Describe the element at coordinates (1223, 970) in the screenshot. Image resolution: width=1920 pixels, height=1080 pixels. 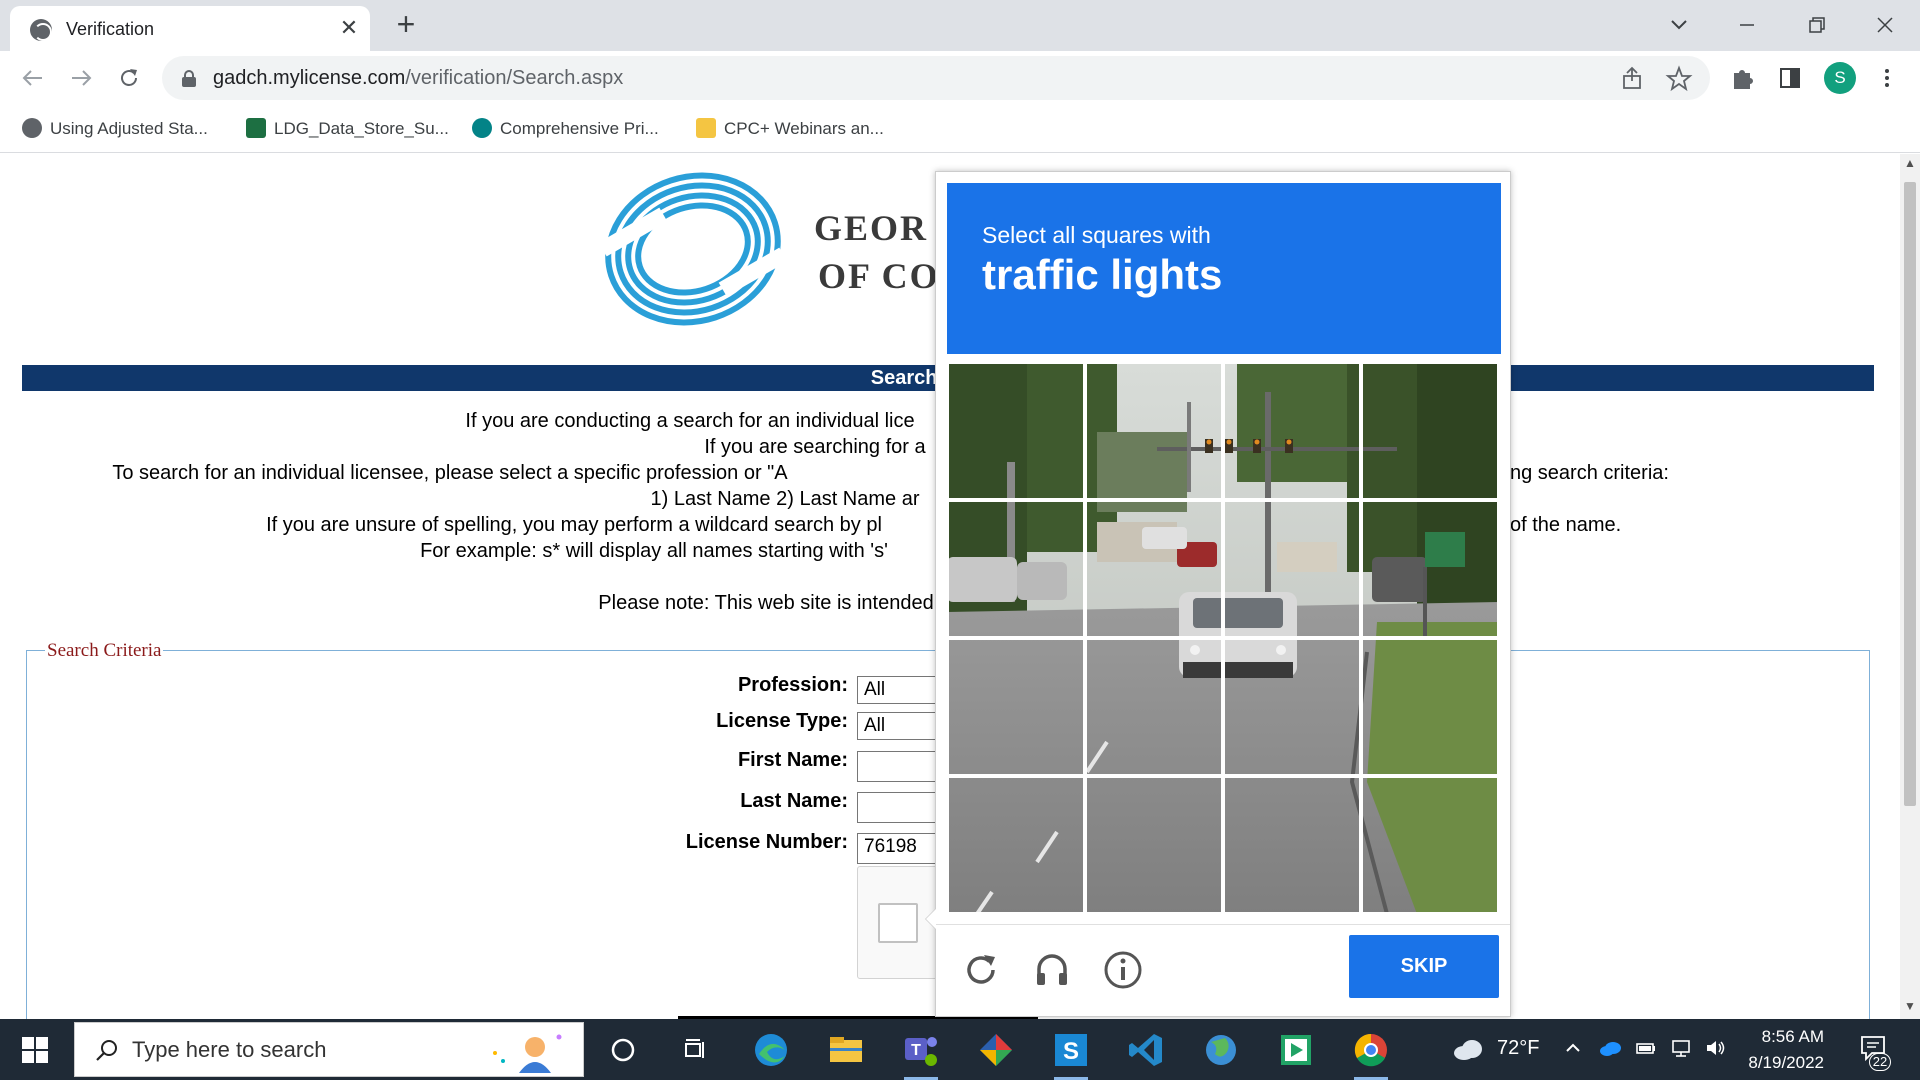
I see `challenge-footer: SKIP` at that location.